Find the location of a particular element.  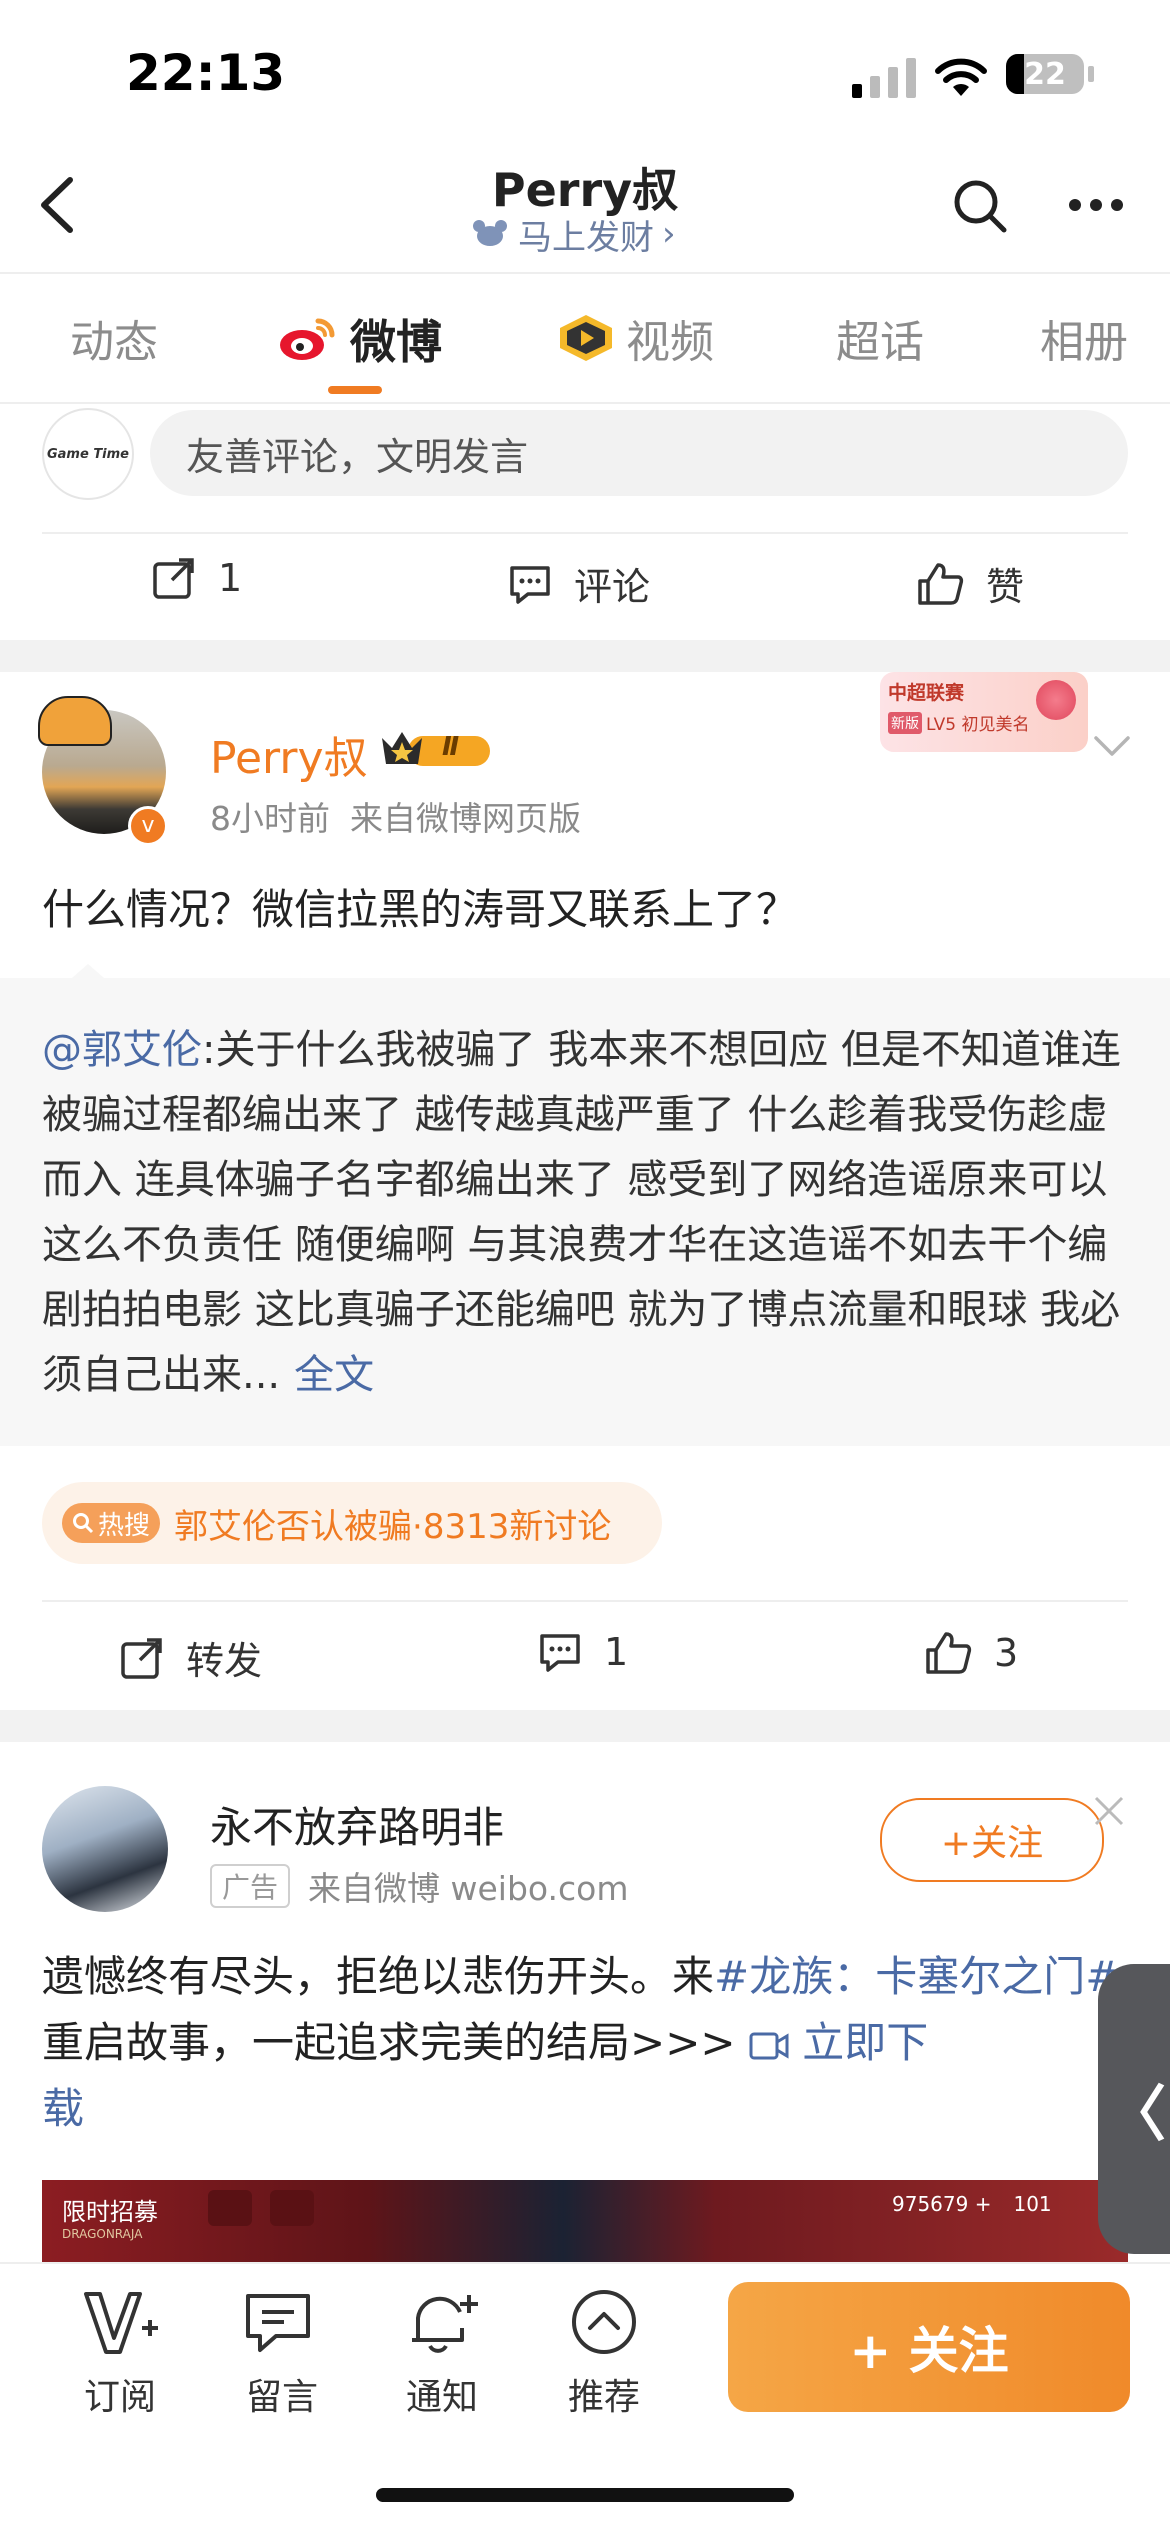

bottom-message-label: 留言 is located at coordinates (281, 2397).